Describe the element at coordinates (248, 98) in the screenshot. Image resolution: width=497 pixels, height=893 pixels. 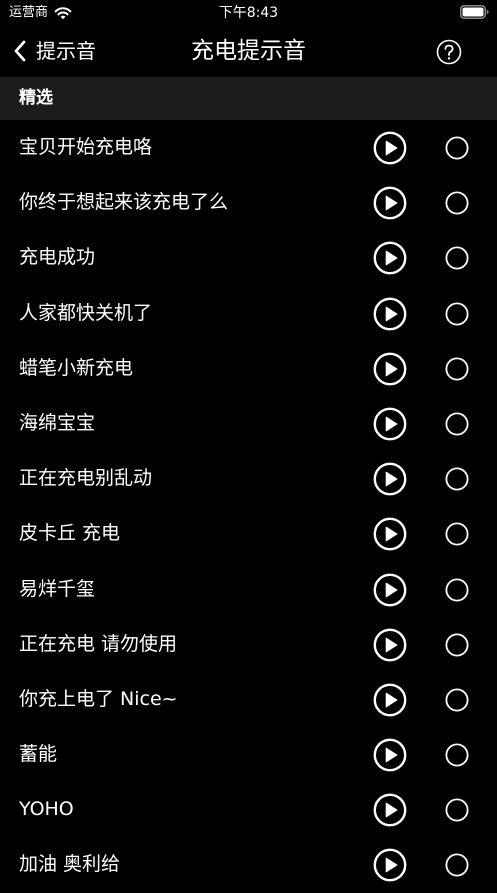
I see `section-header: 精选` at that location.